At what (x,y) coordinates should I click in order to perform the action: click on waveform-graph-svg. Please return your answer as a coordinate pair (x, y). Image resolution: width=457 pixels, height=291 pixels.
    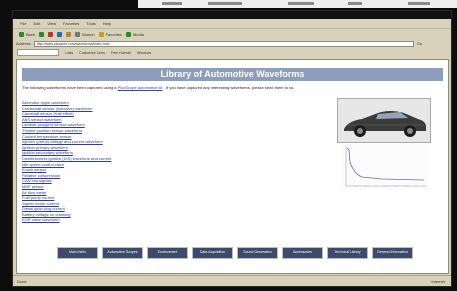
    Looking at the image, I should click on (385, 167).